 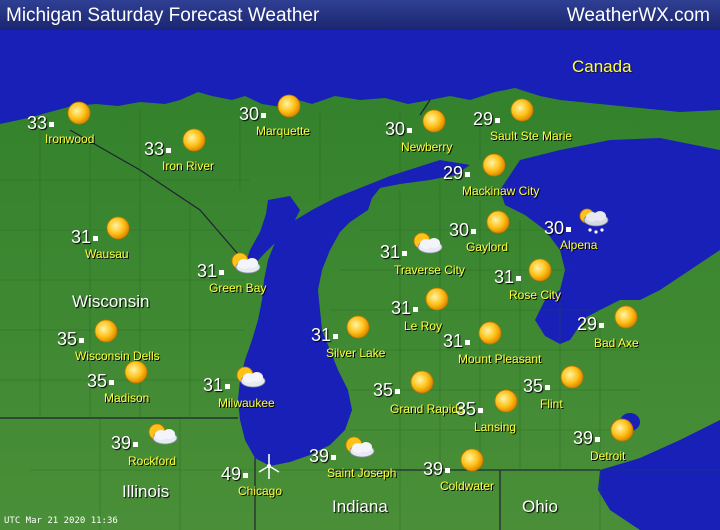 I want to click on station-city-label: Newberry, so click(x=427, y=147).